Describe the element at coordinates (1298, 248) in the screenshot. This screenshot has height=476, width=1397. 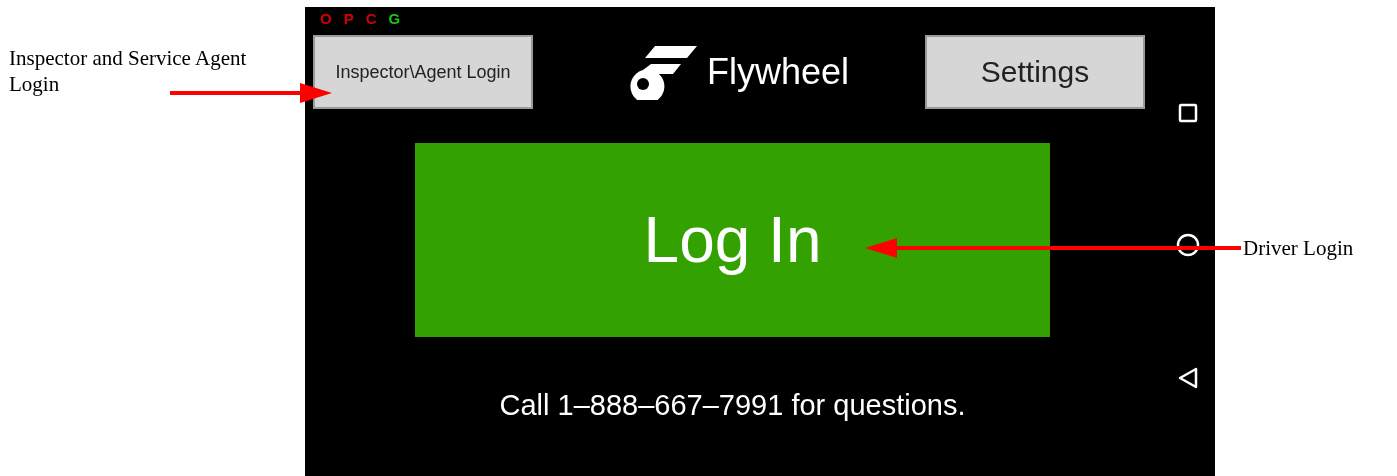
I see `annotation-label: Driver Login` at that location.